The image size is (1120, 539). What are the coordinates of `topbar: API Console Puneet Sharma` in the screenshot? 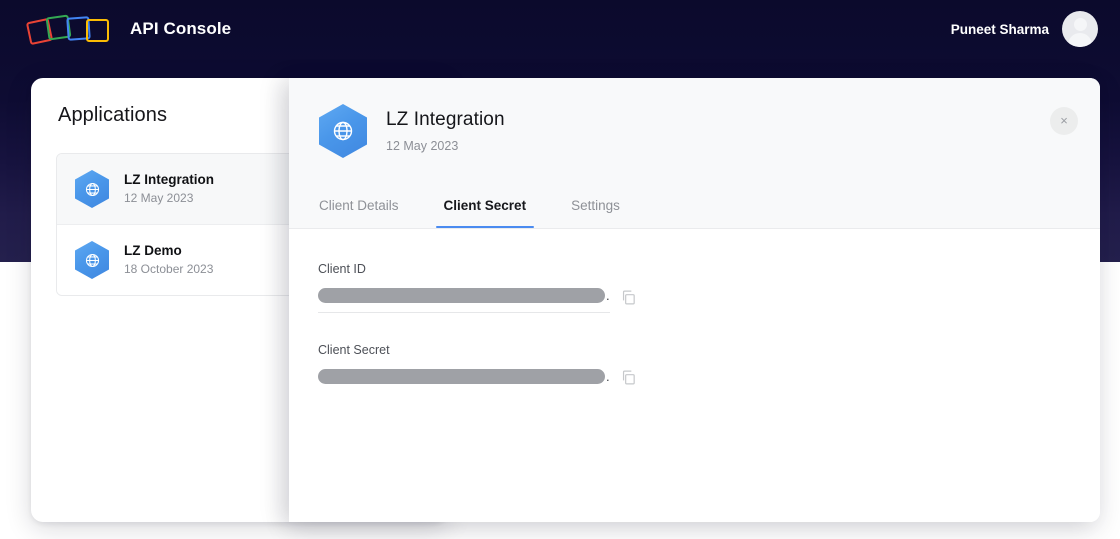 It's located at (560, 29).